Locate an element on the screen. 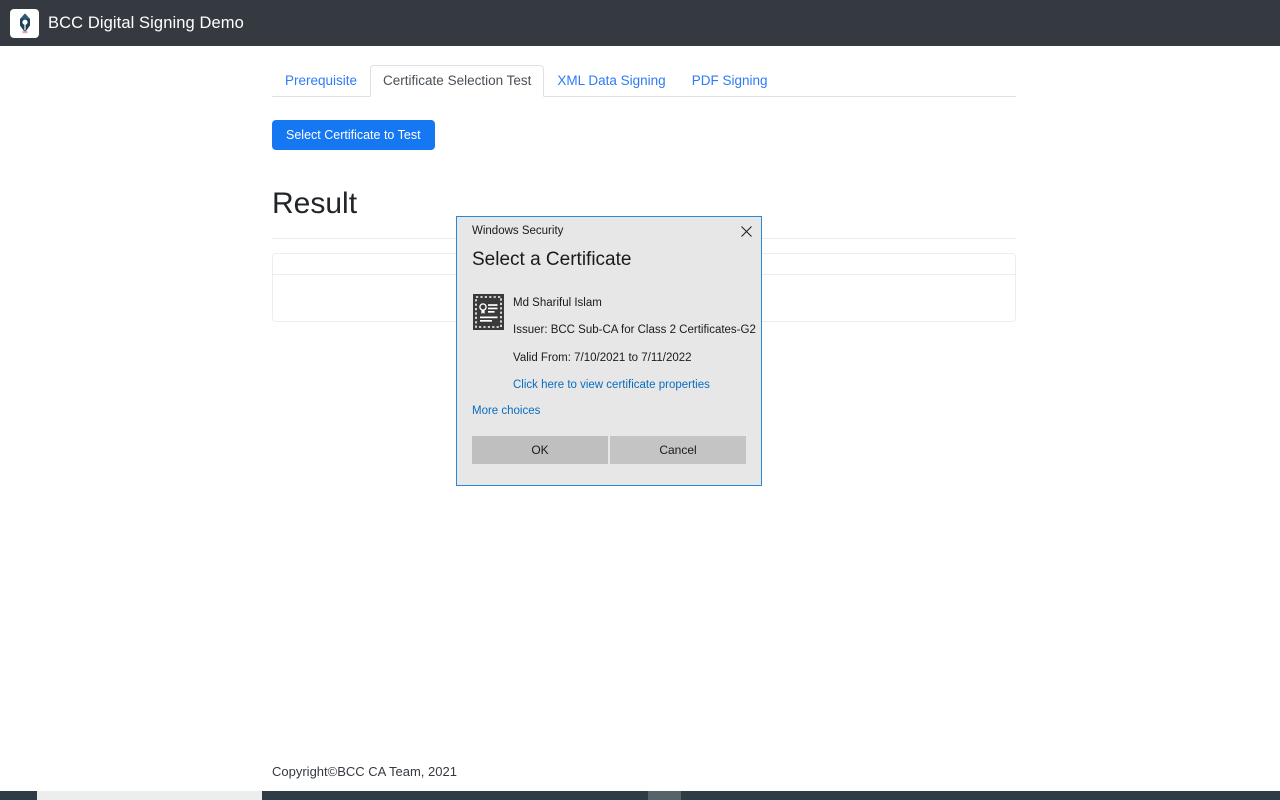 The image size is (1280, 800). tab-xml-data-signing: XML Data Signing is located at coordinates (611, 81).